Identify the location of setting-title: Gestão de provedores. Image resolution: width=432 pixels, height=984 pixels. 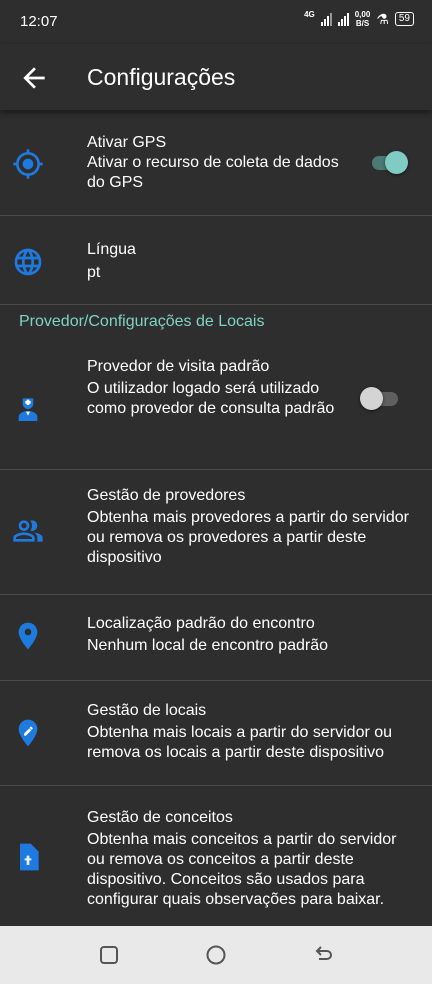
(166, 495).